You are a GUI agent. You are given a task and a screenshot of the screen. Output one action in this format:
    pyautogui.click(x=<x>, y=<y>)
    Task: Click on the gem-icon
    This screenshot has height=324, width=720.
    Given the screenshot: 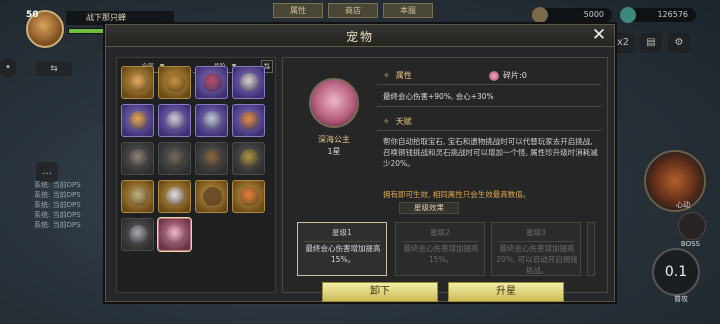 What is the action you would take?
    pyautogui.click(x=628, y=15)
    